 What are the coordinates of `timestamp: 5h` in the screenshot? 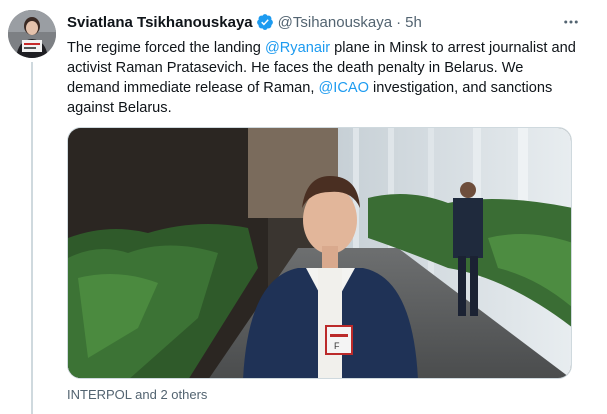 It's located at (413, 22).